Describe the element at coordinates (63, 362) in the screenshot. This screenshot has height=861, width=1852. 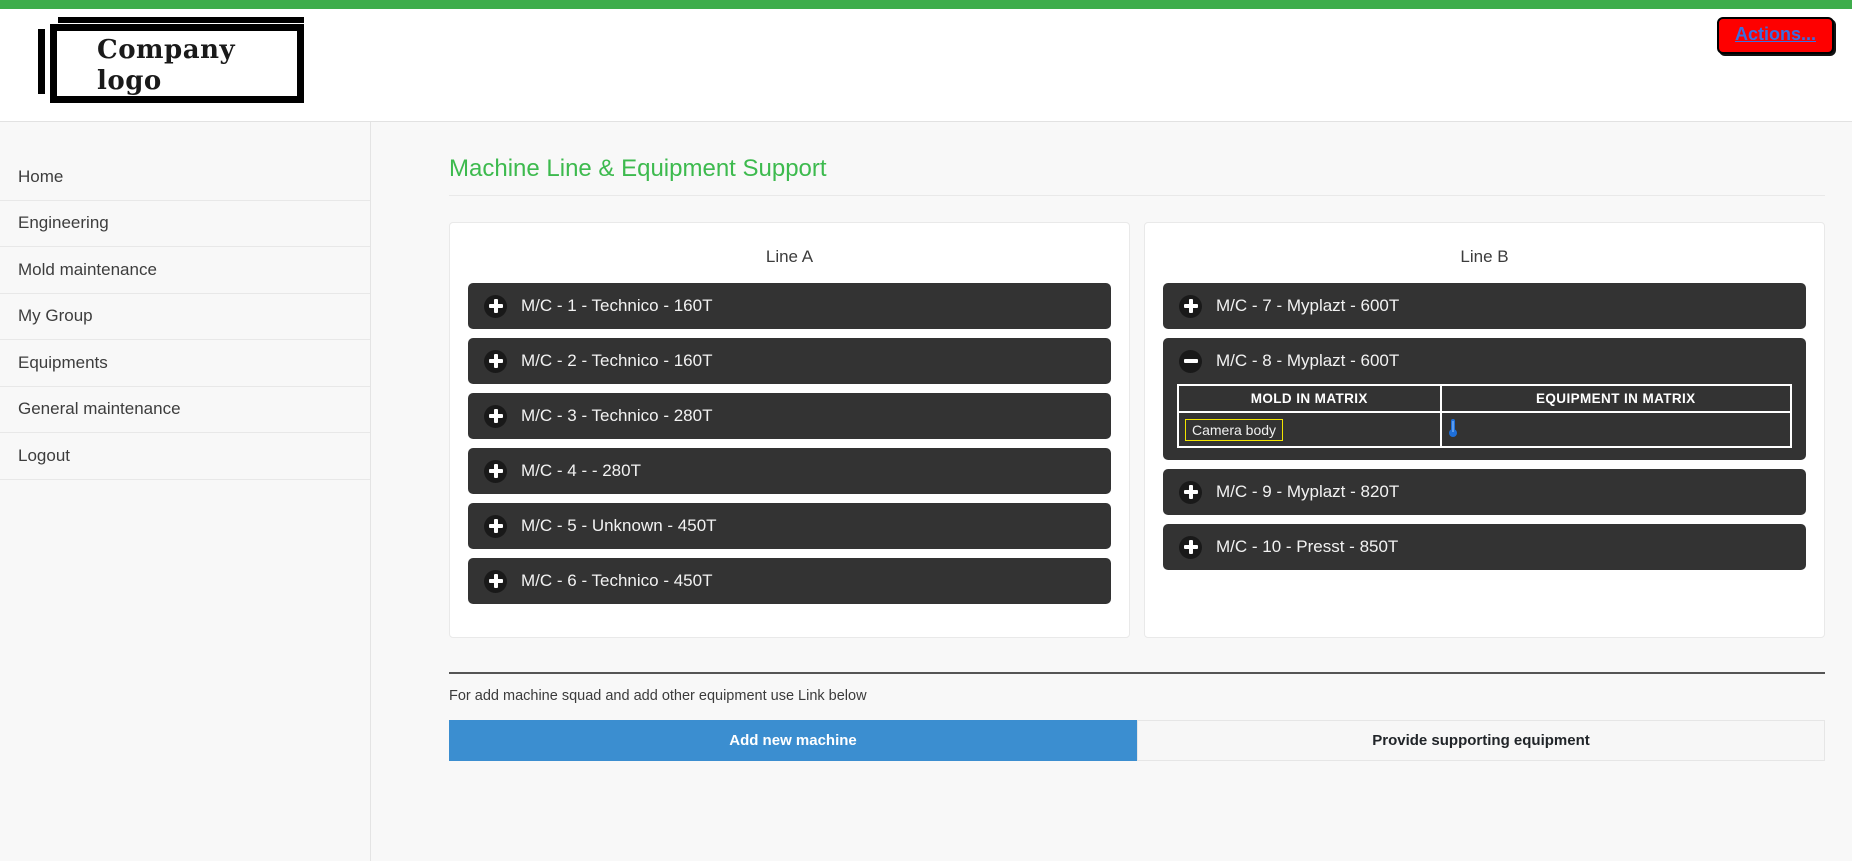
I see `sidebar-item-label: Equipments` at that location.